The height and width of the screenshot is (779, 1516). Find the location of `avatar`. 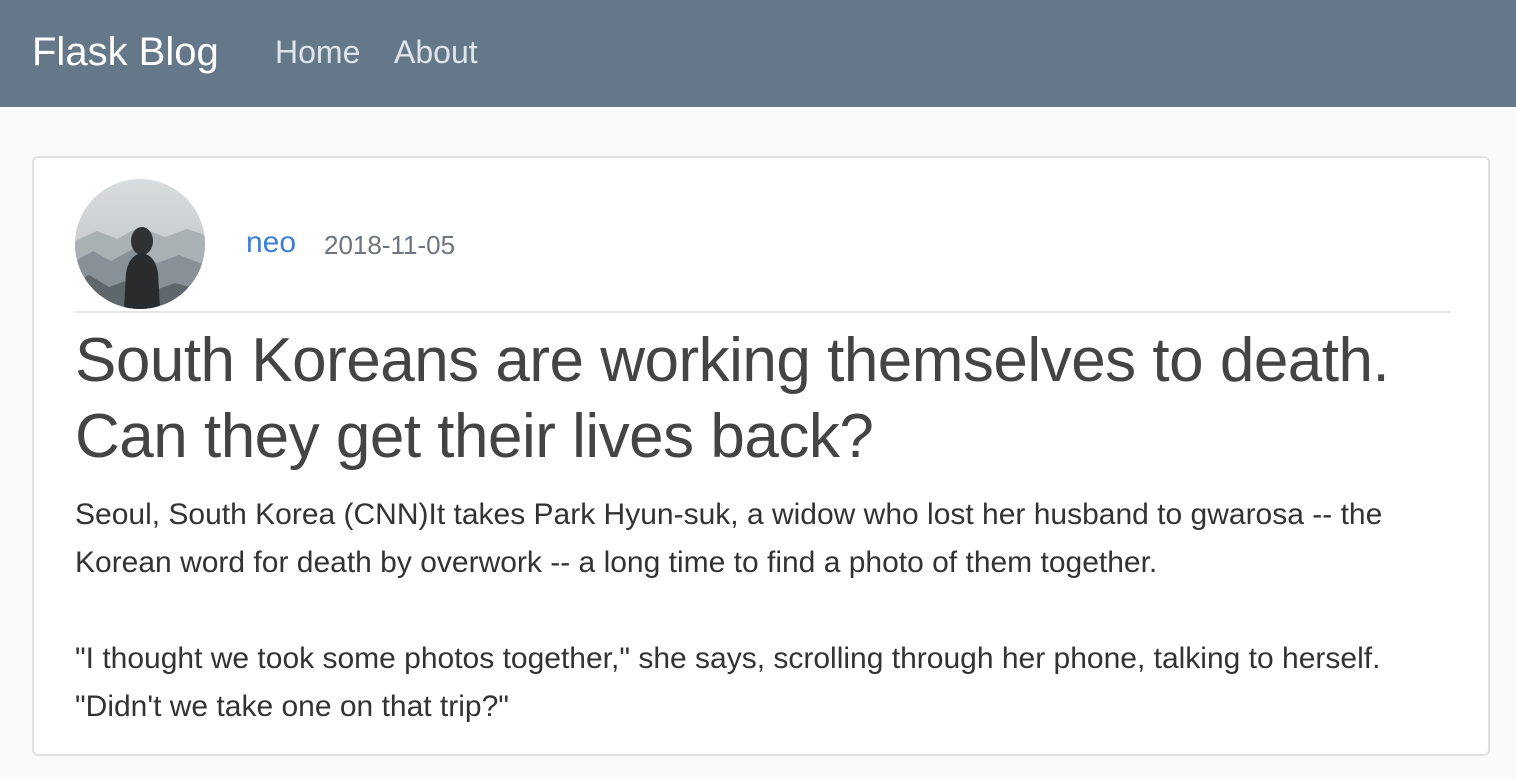

avatar is located at coordinates (140, 244).